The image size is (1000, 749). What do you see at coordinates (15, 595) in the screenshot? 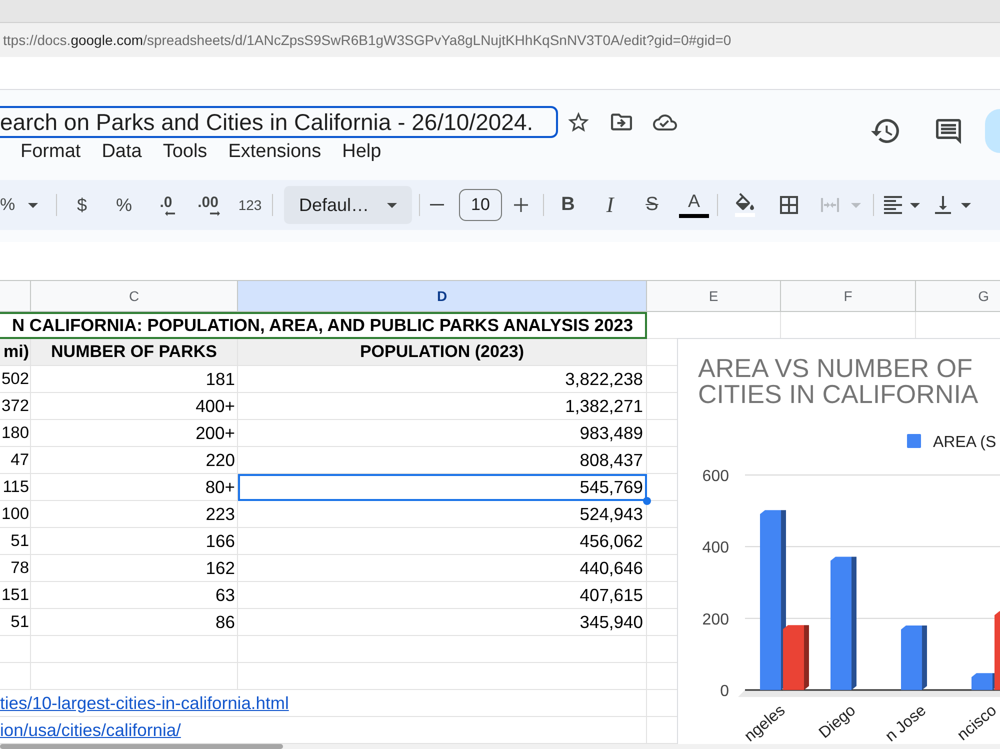
I see `table-cell-text: 151` at bounding box center [15, 595].